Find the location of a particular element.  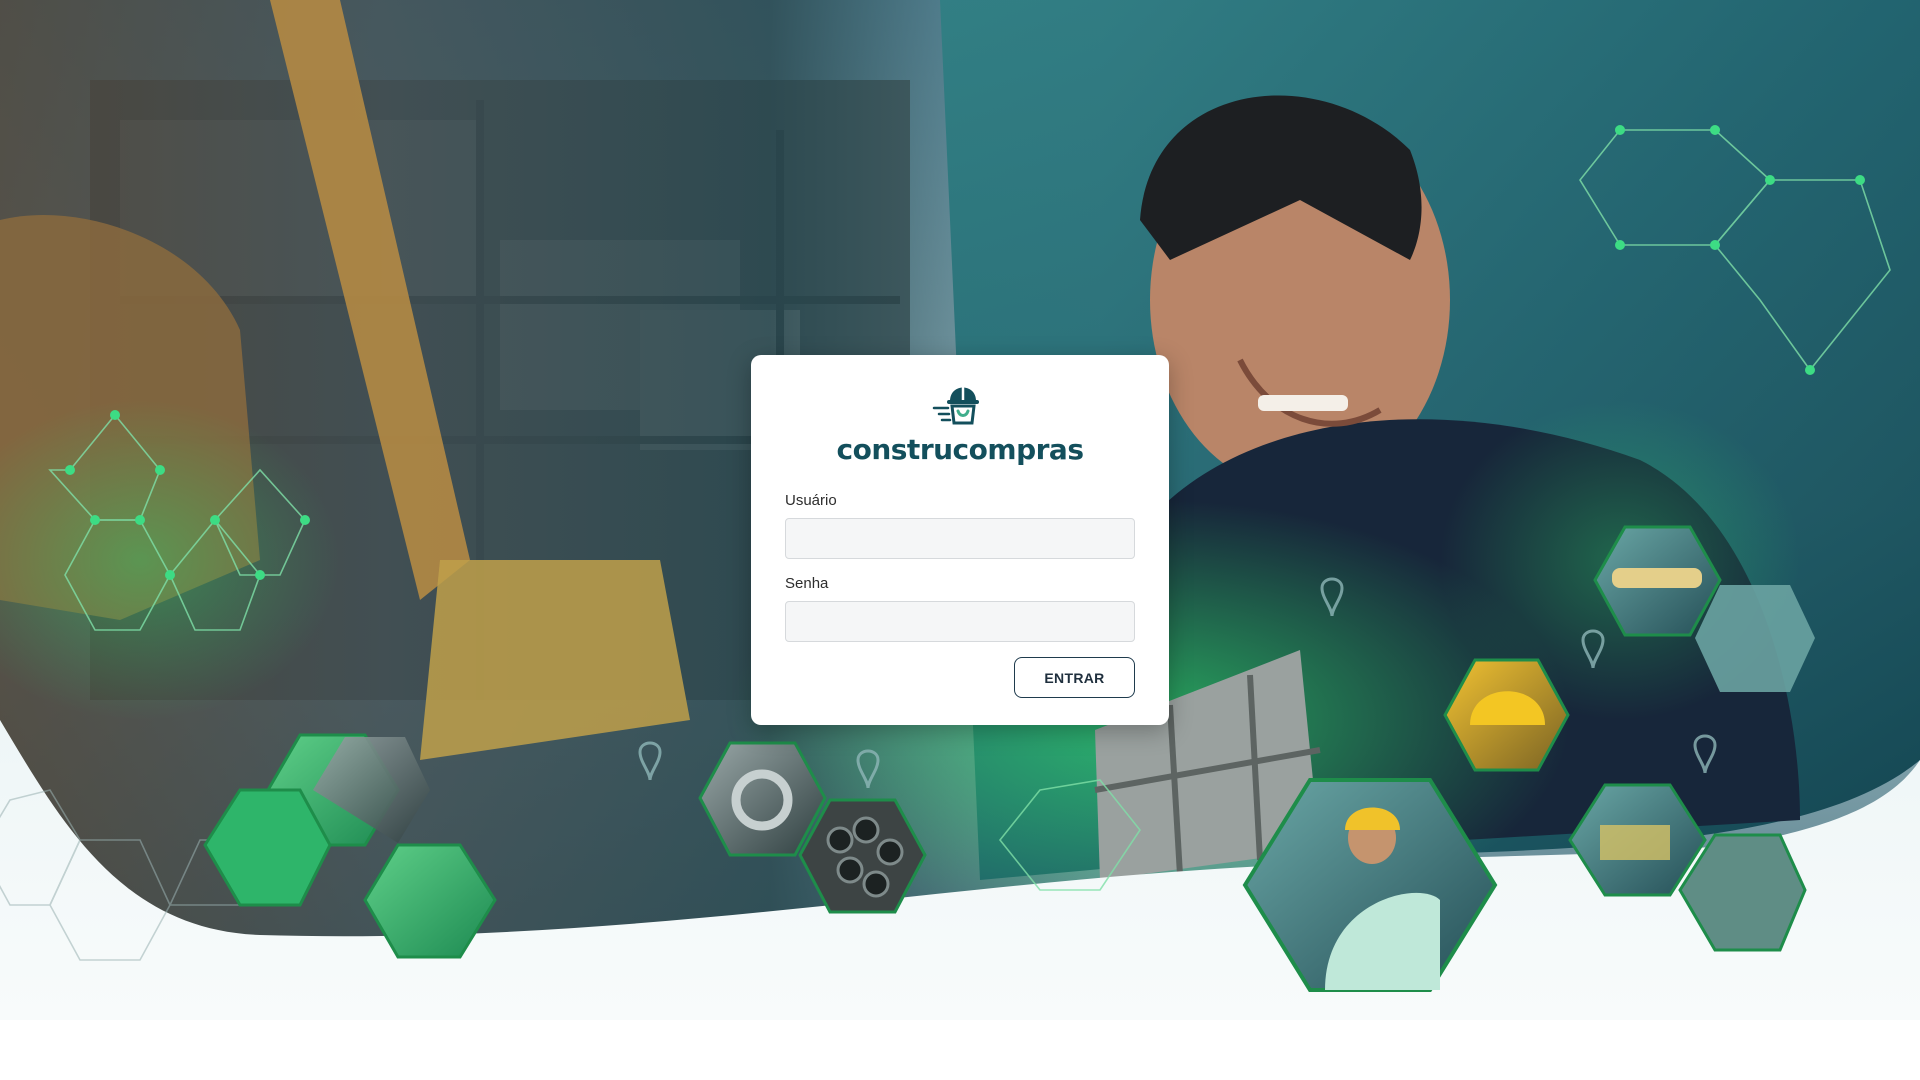

username-input is located at coordinates (960, 538).